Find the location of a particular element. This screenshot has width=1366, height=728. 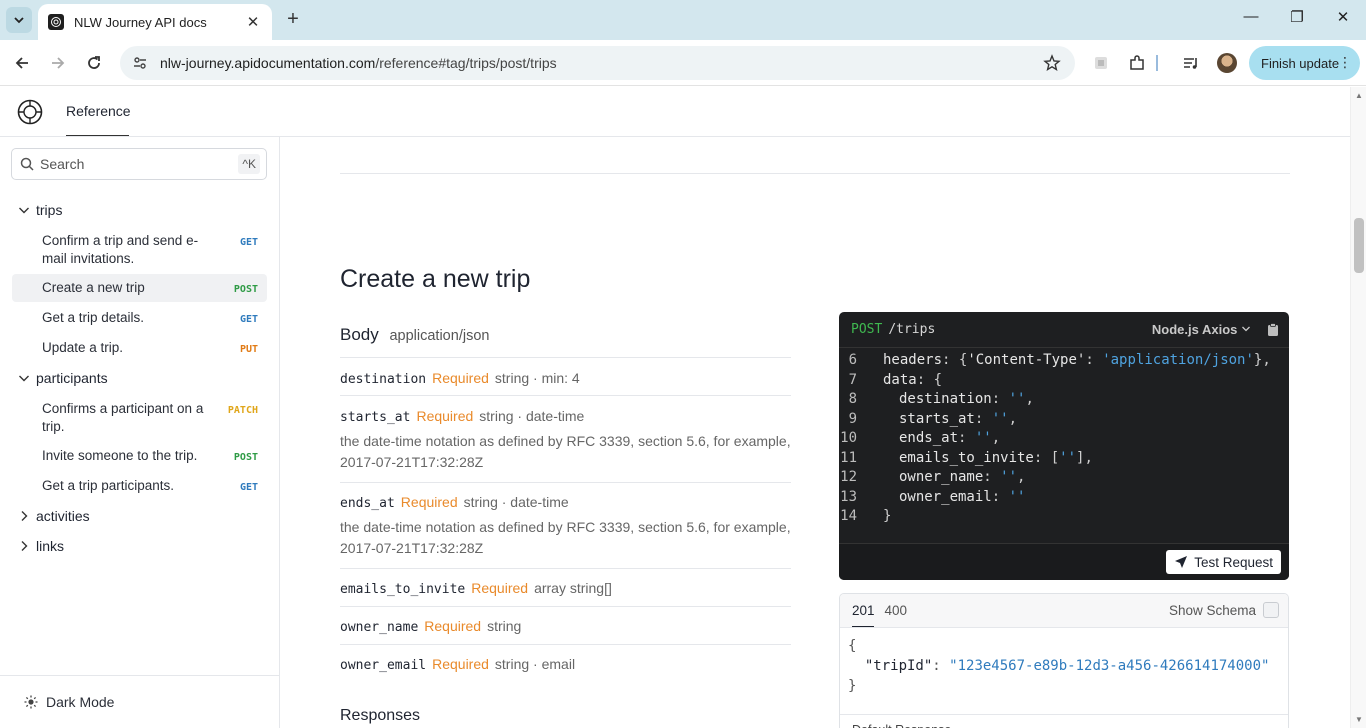

scroll-down-icon: ▼ is located at coordinates (1359, 719).